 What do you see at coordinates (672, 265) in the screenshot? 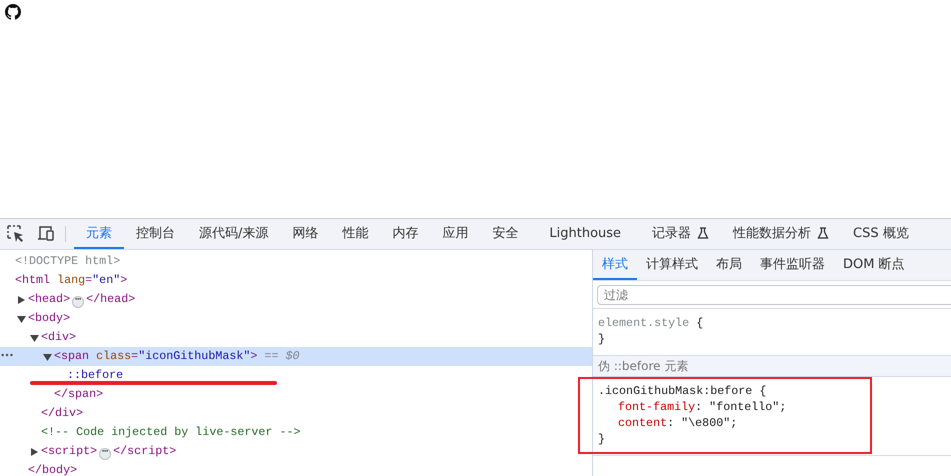
I see `styles-tab: 计算样式` at bounding box center [672, 265].